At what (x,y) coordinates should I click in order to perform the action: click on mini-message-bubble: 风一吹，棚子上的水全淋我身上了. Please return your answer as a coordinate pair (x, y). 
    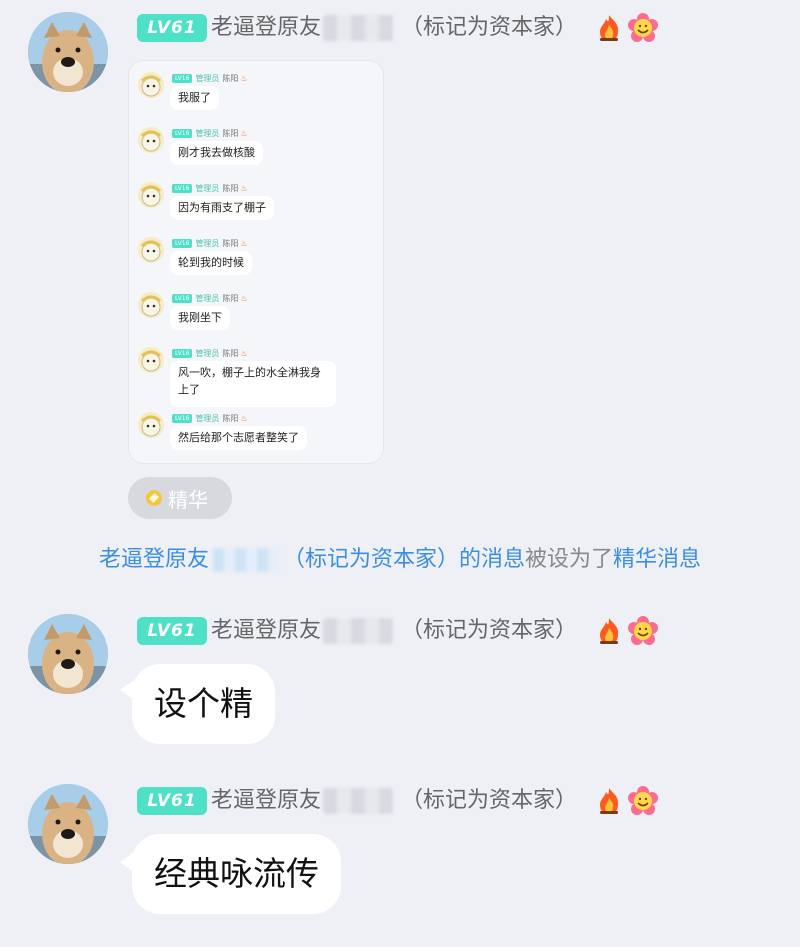
    Looking at the image, I should click on (253, 384).